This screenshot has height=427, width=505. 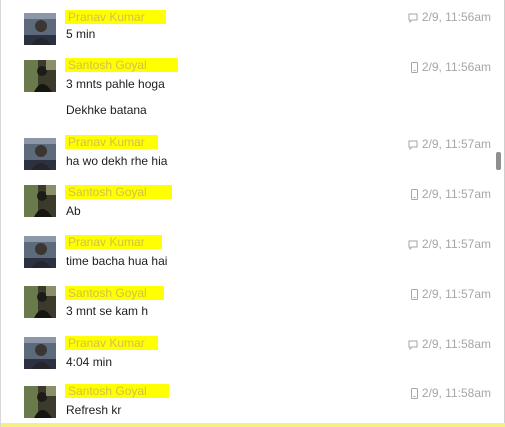 I want to click on chat-message: Santosh Goyal Refresh kr 2/9, 11:58am, so click(x=246, y=404).